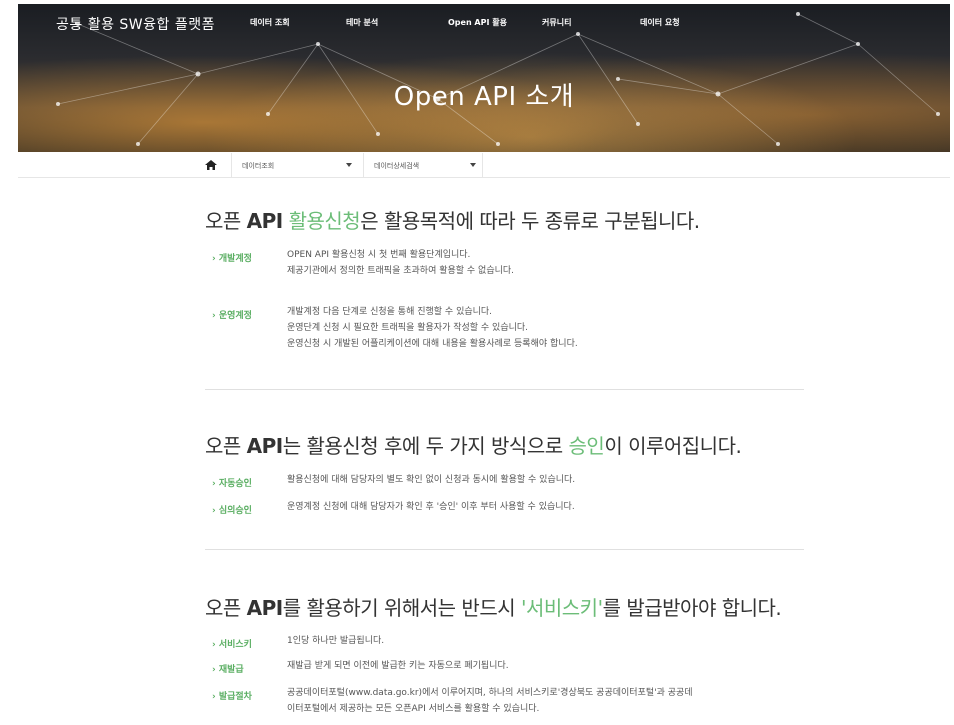 The width and height of the screenshot is (954, 725). Describe the element at coordinates (398, 666) in the screenshot. I see `row-text-reissue: 재발급 받게 되면 이전에 발급한 키는 자동으로 폐기됩니다.` at that location.